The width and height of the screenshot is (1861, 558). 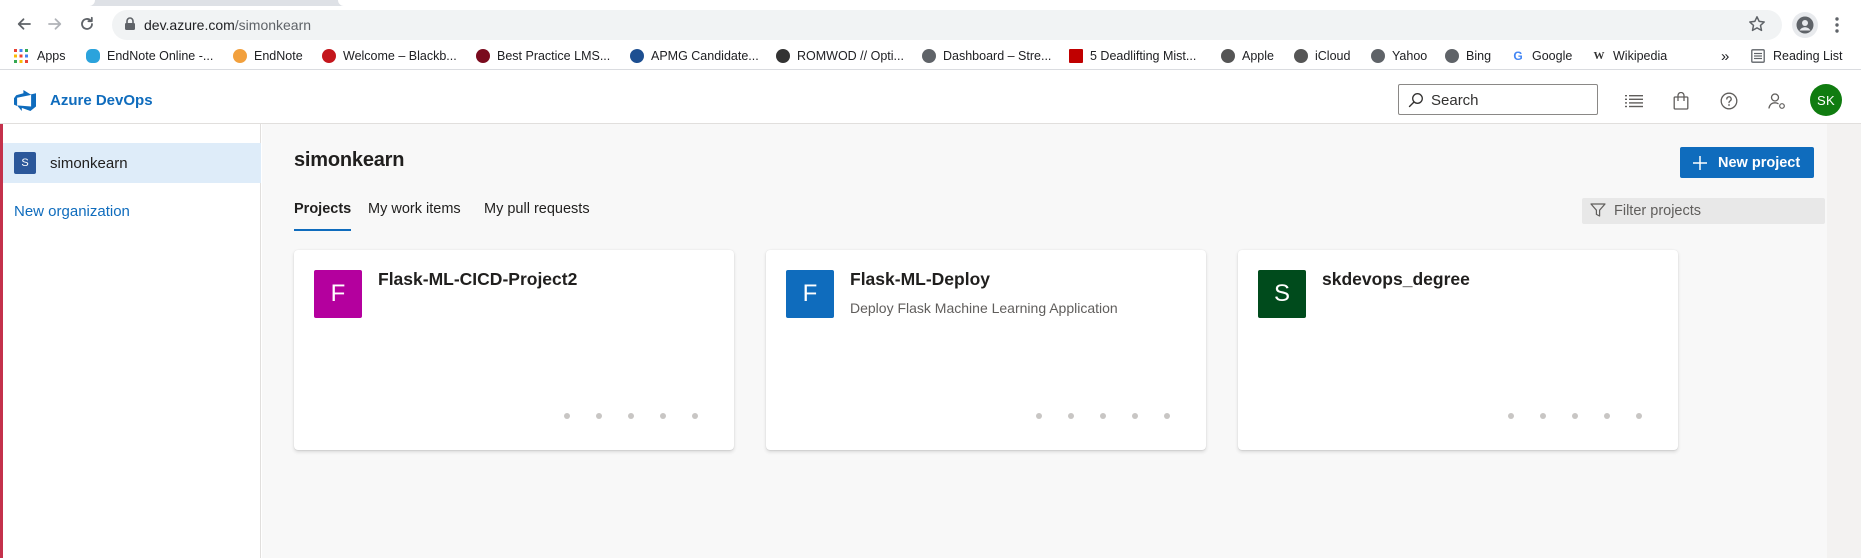 What do you see at coordinates (93, 56) in the screenshot?
I see `endnote-online-icon` at bounding box center [93, 56].